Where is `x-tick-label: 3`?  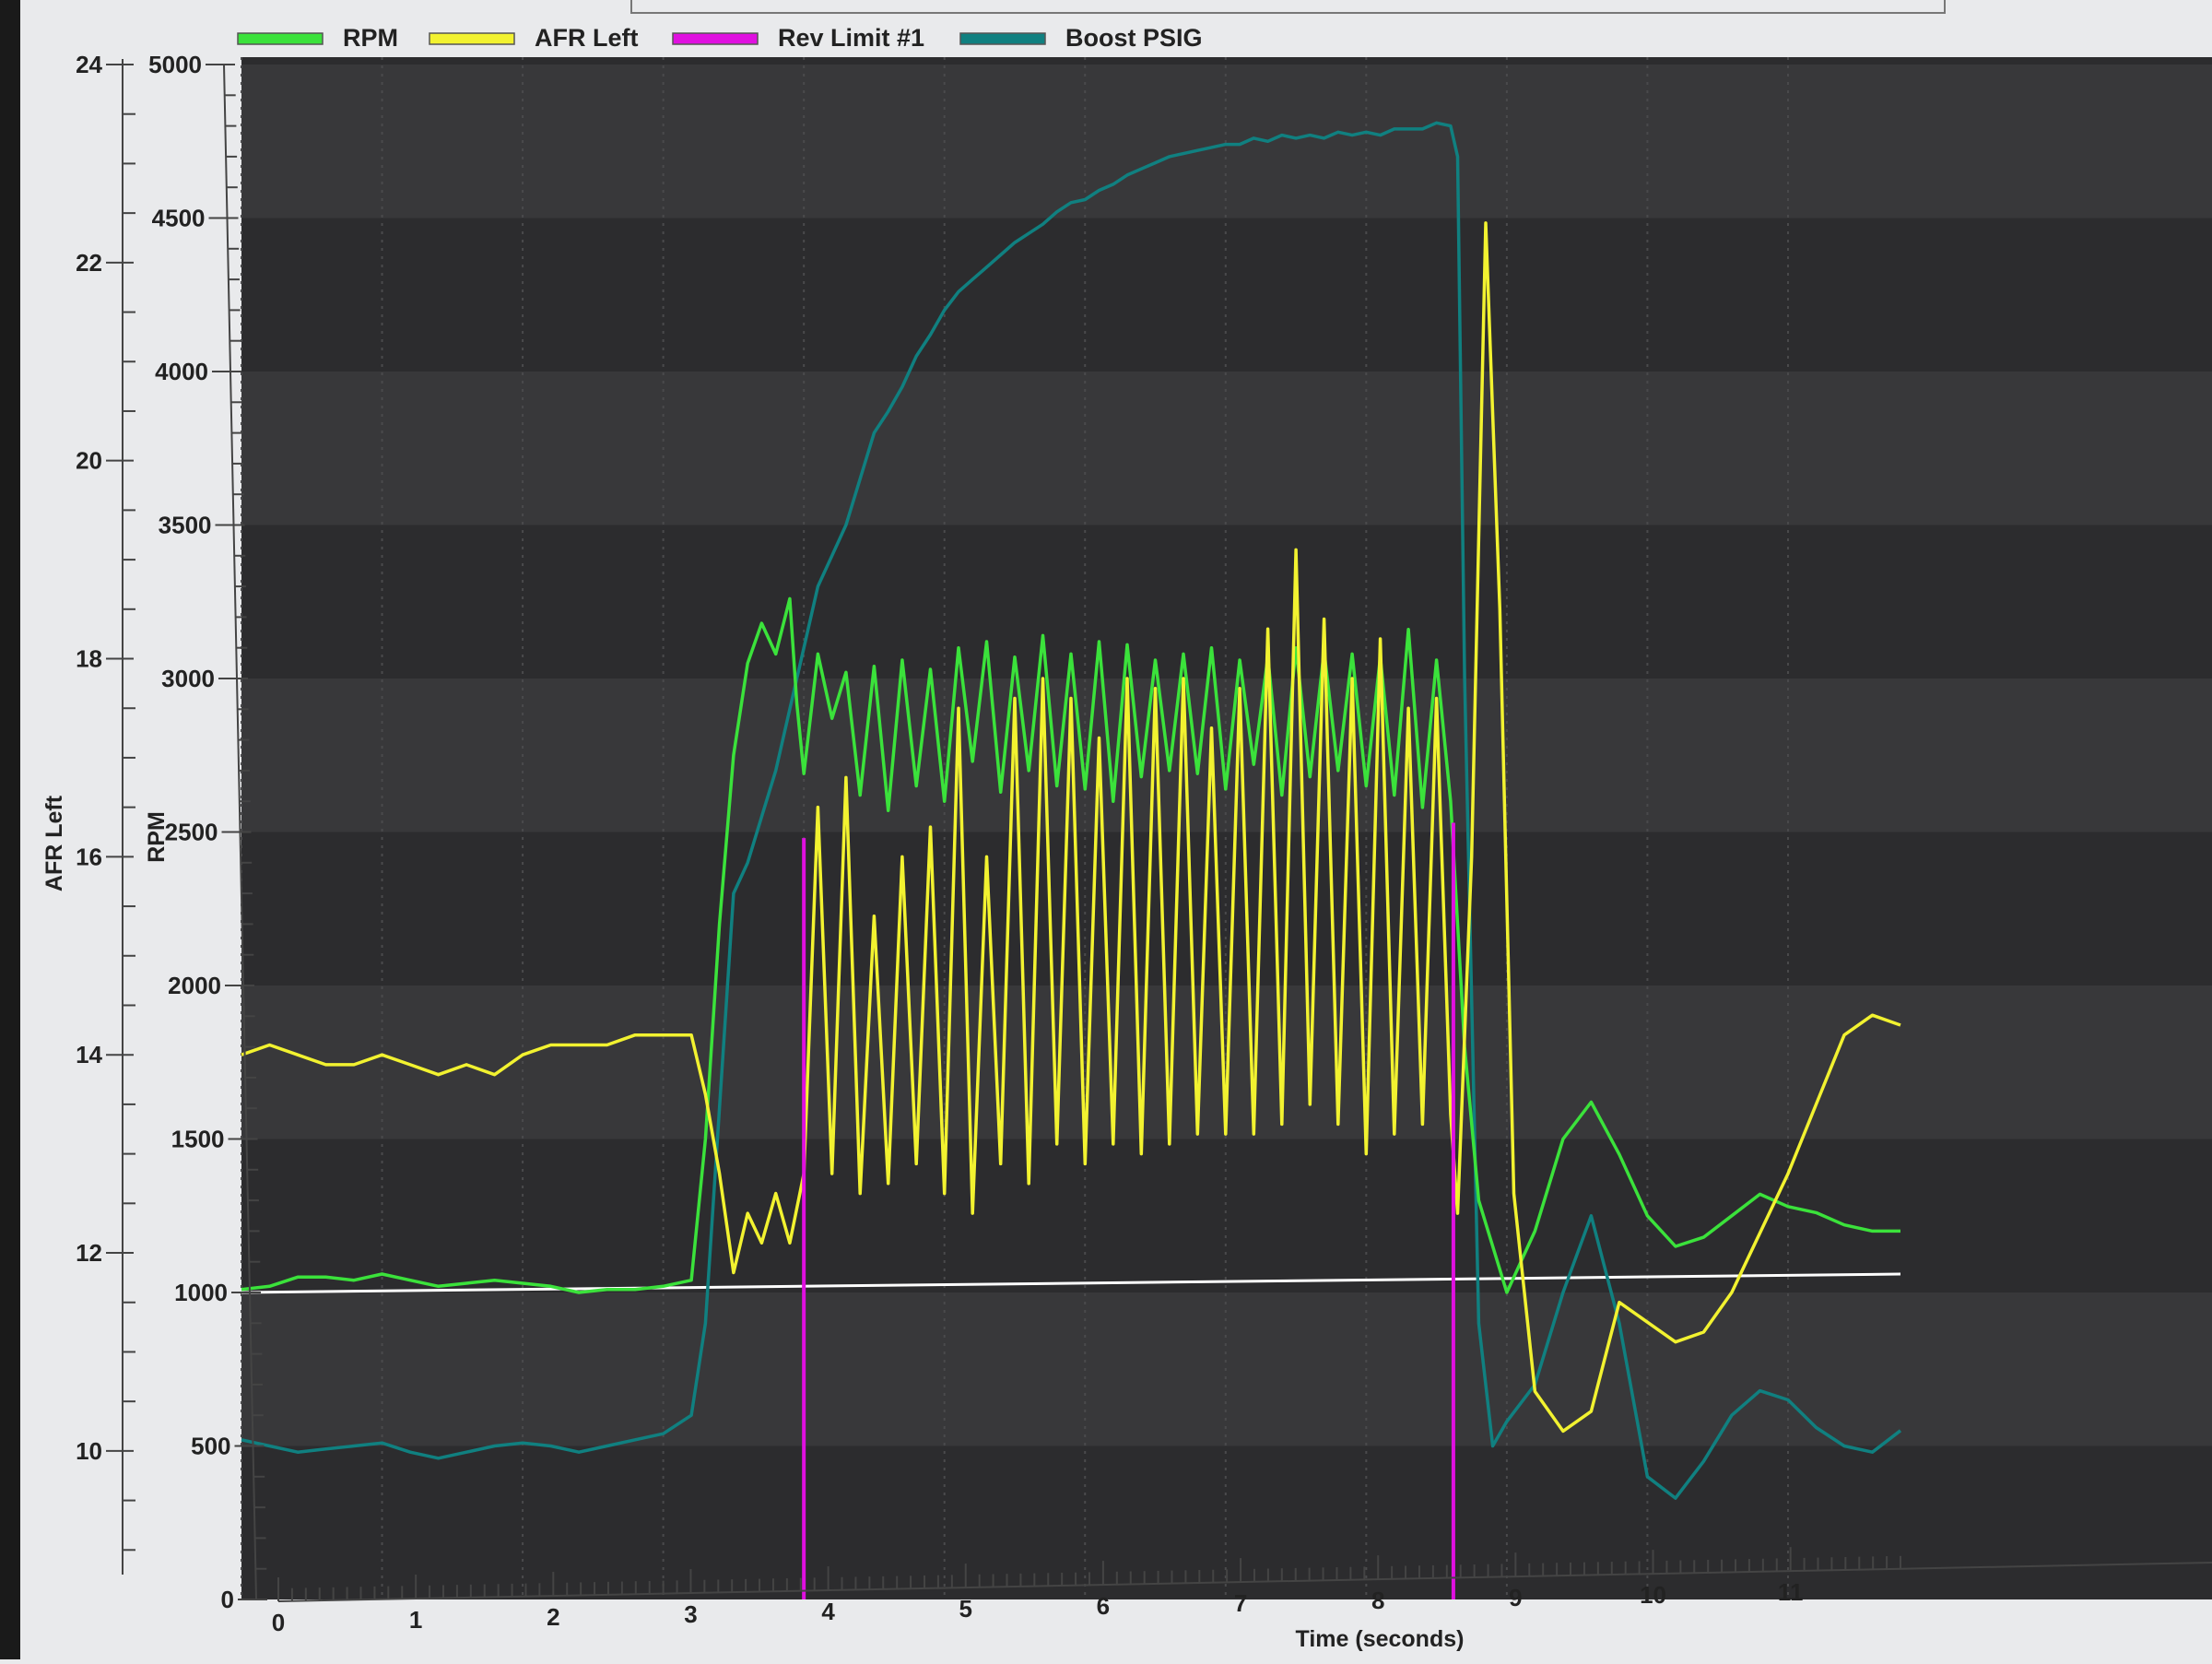 x-tick-label: 3 is located at coordinates (690, 1614).